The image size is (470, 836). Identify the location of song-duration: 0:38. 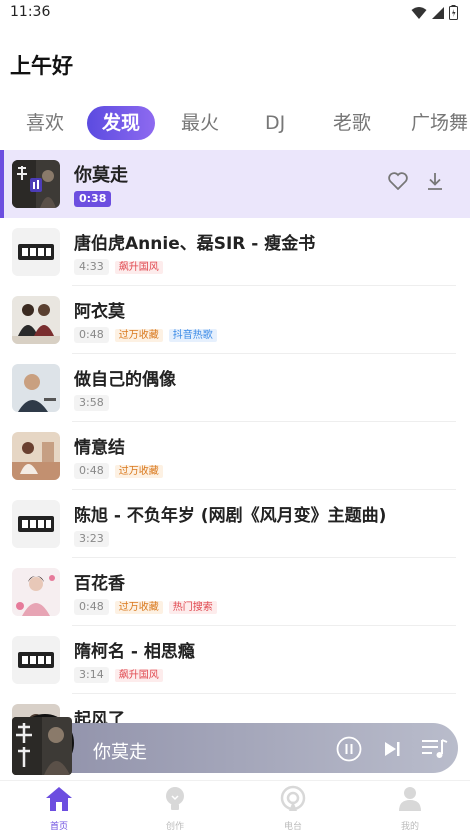
(93, 199).